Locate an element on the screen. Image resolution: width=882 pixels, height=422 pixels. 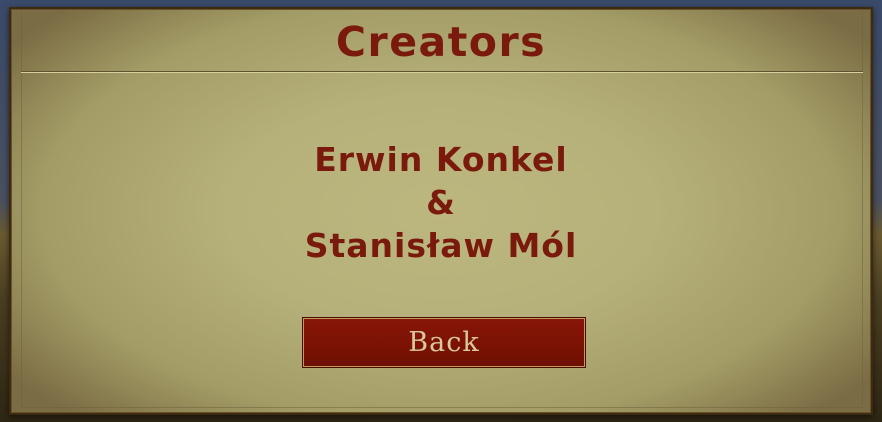
dialog-title: Creators is located at coordinates (441, 42).